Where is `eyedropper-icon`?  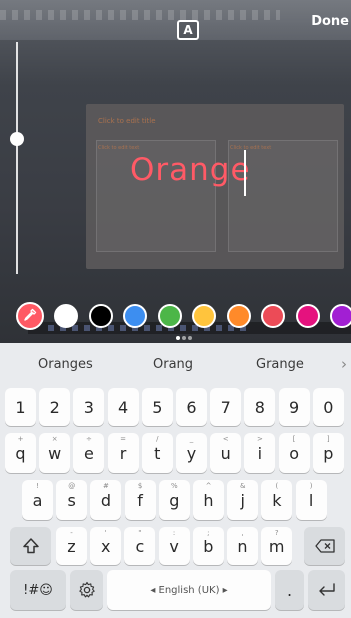
eyedropper-icon is located at coordinates (30, 316).